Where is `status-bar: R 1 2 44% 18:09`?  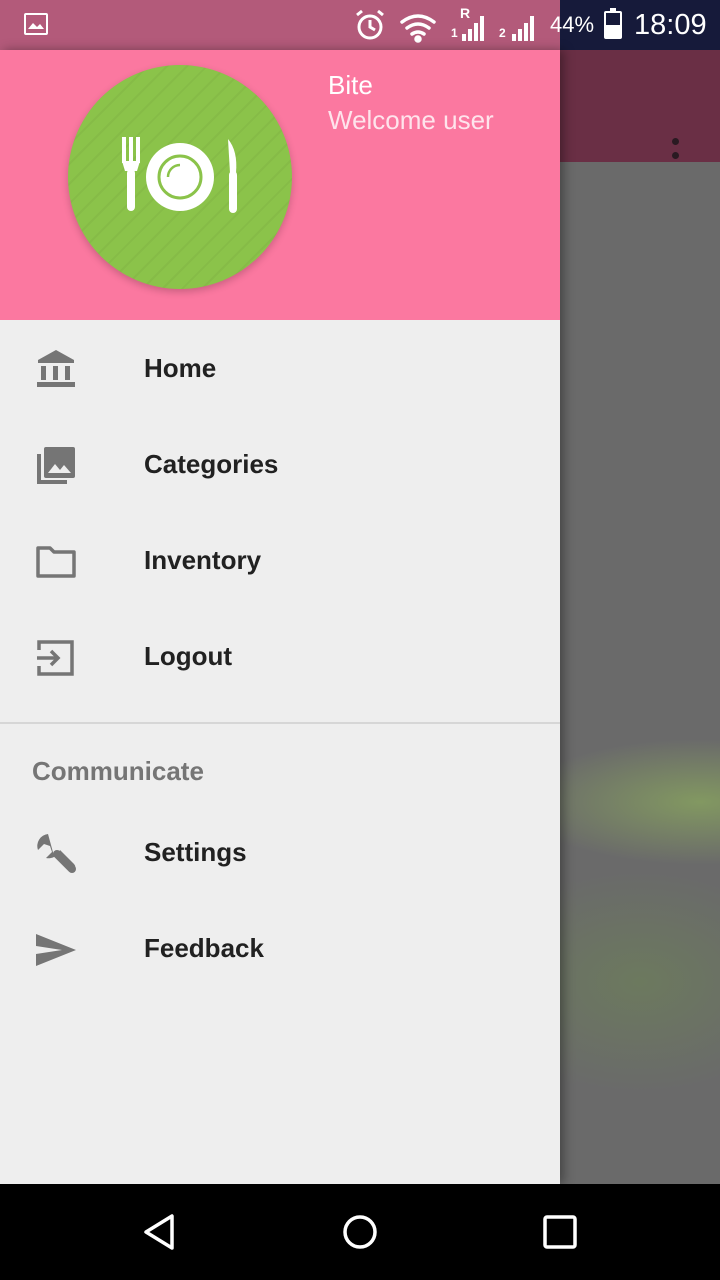 status-bar: R 1 2 44% 18:09 is located at coordinates (360, 25).